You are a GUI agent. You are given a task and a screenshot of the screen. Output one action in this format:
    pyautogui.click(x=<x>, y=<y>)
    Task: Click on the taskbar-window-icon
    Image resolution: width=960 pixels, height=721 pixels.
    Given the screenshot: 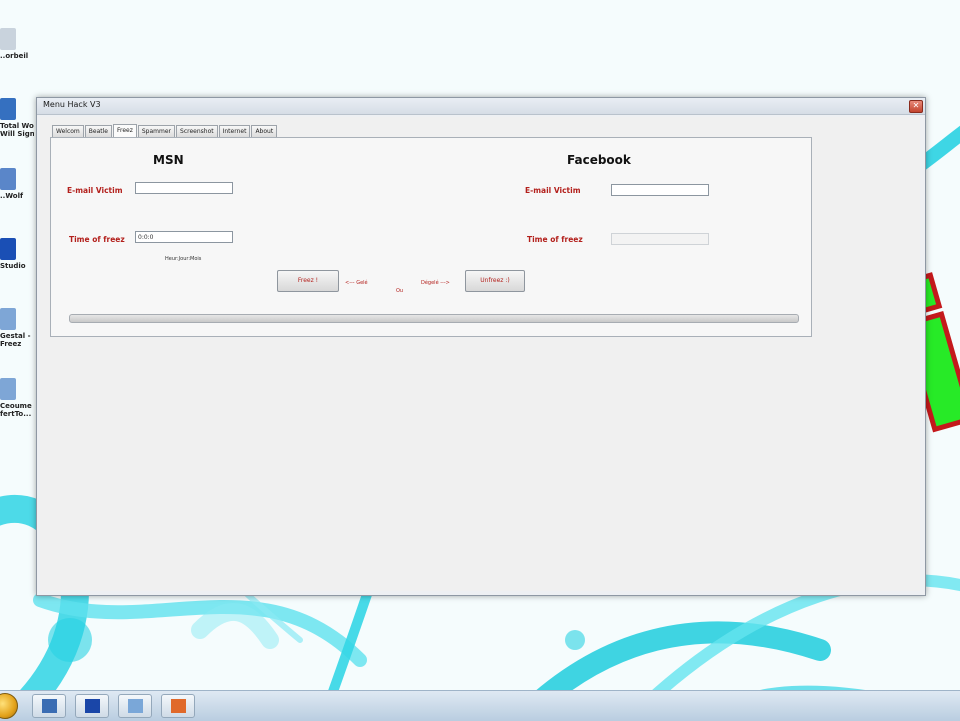 What is the action you would take?
    pyautogui.click(x=135, y=706)
    